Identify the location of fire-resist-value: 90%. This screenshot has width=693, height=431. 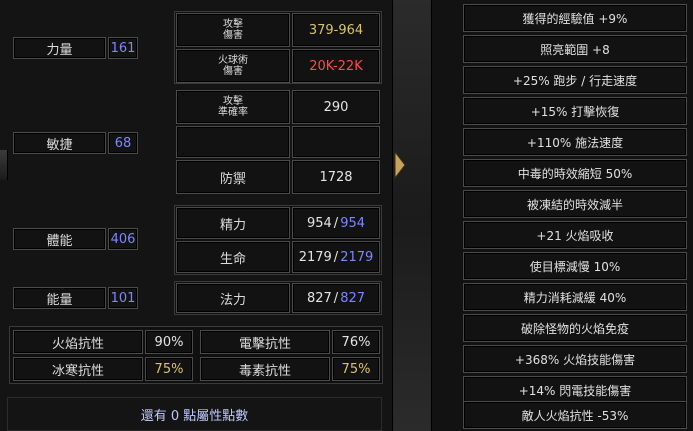
(169, 342).